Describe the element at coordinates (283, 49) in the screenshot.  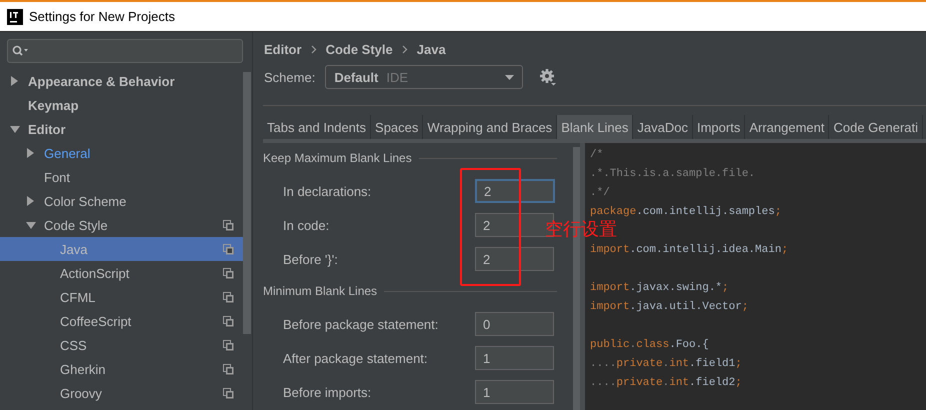
I see `breadcrumb-item: Editor` at that location.